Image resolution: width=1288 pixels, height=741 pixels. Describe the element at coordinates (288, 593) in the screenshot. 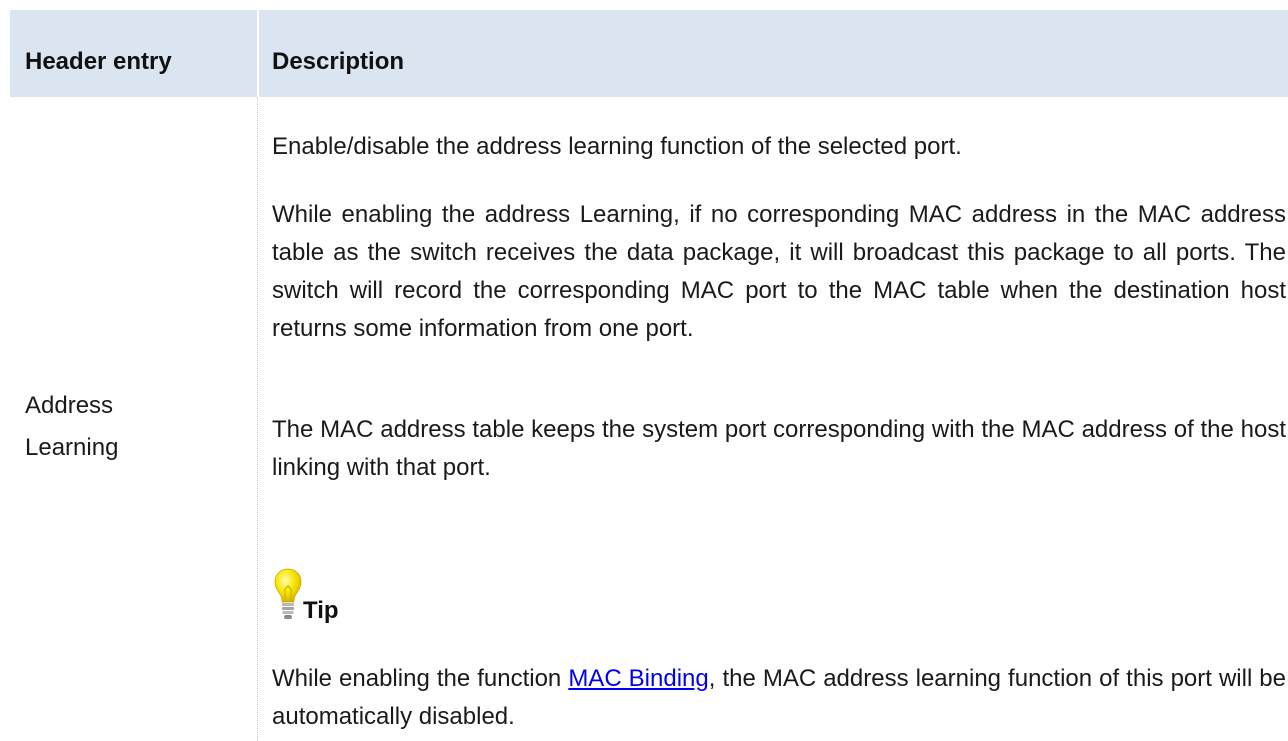

I see `lightbulb-icon` at that location.